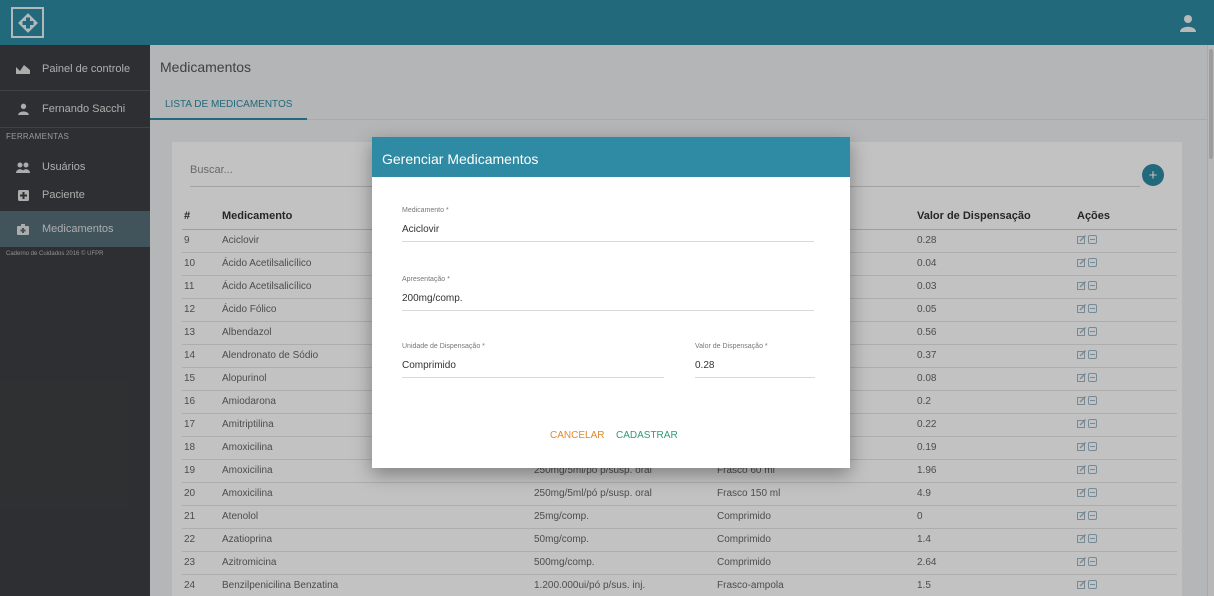 The height and width of the screenshot is (596, 1214). What do you see at coordinates (533, 360) in the screenshot?
I see `unidade-dispensacao-field: Unidade de Dispensação * Comprimido` at bounding box center [533, 360].